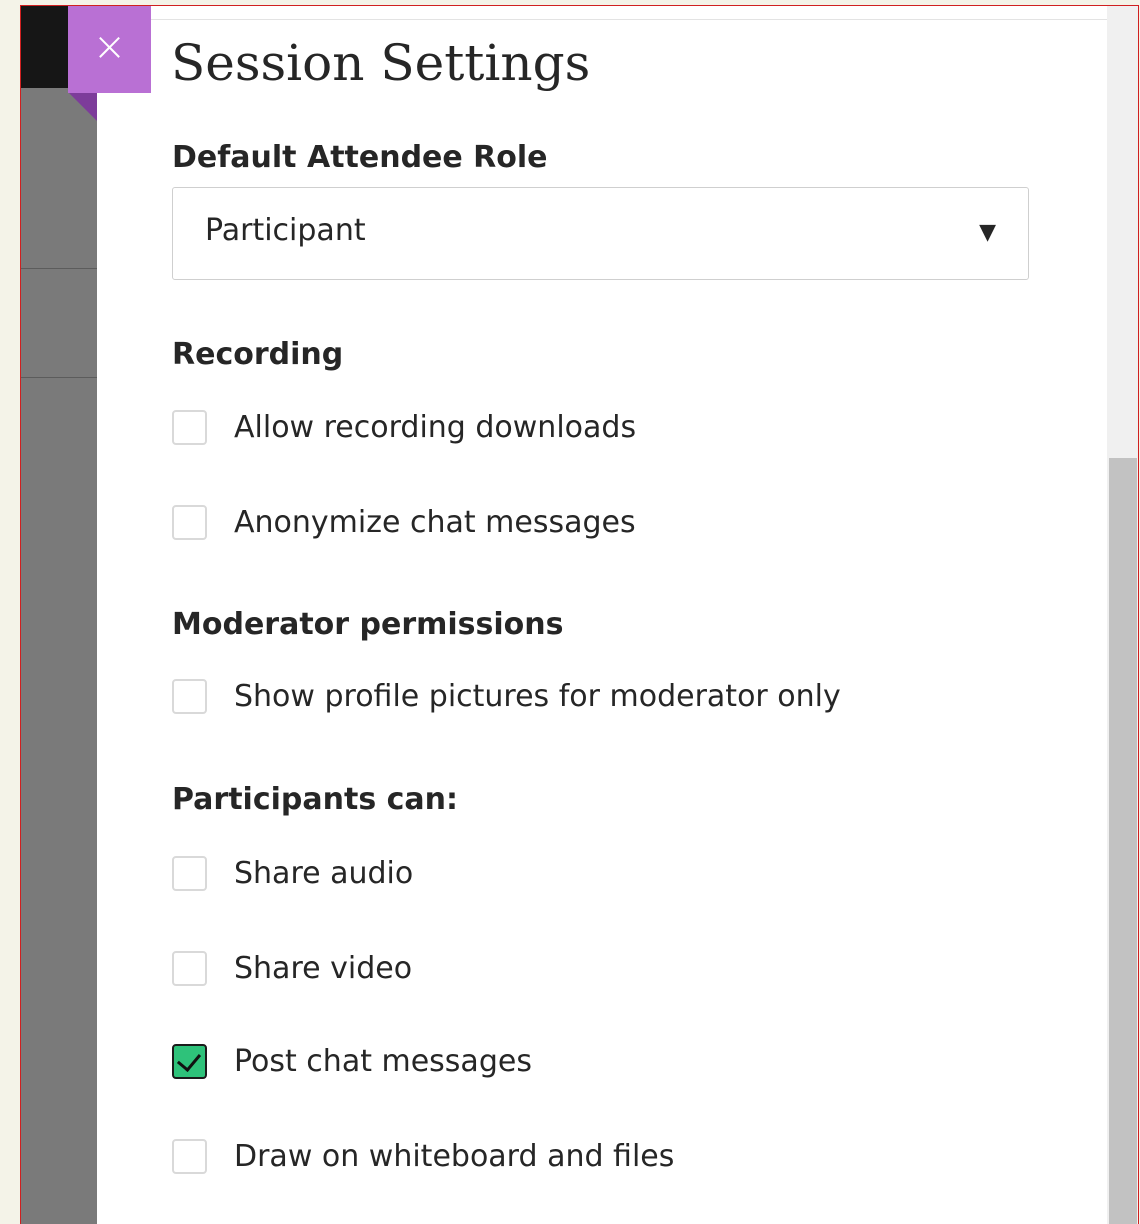  I want to click on option-label: Anonymize chat messages, so click(435, 522).